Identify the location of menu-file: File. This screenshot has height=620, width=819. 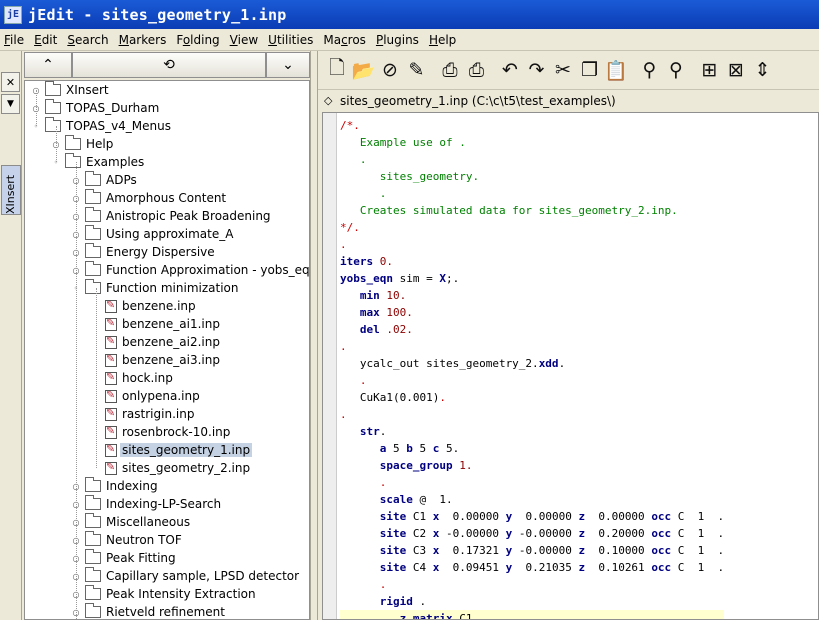
(14, 40).